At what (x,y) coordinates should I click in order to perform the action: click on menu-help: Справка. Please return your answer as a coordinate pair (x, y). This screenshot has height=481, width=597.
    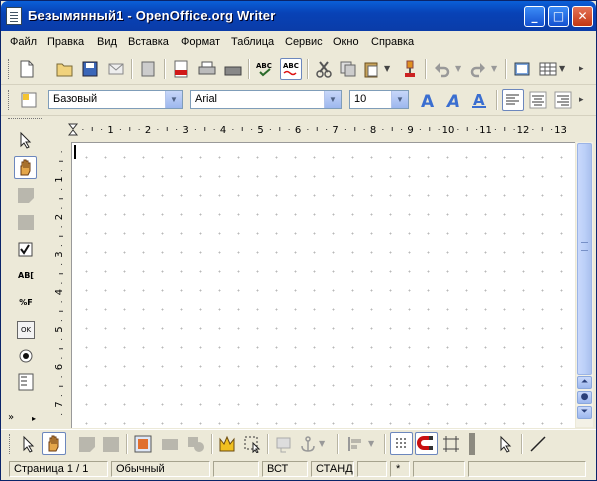
    Looking at the image, I should click on (392, 42).